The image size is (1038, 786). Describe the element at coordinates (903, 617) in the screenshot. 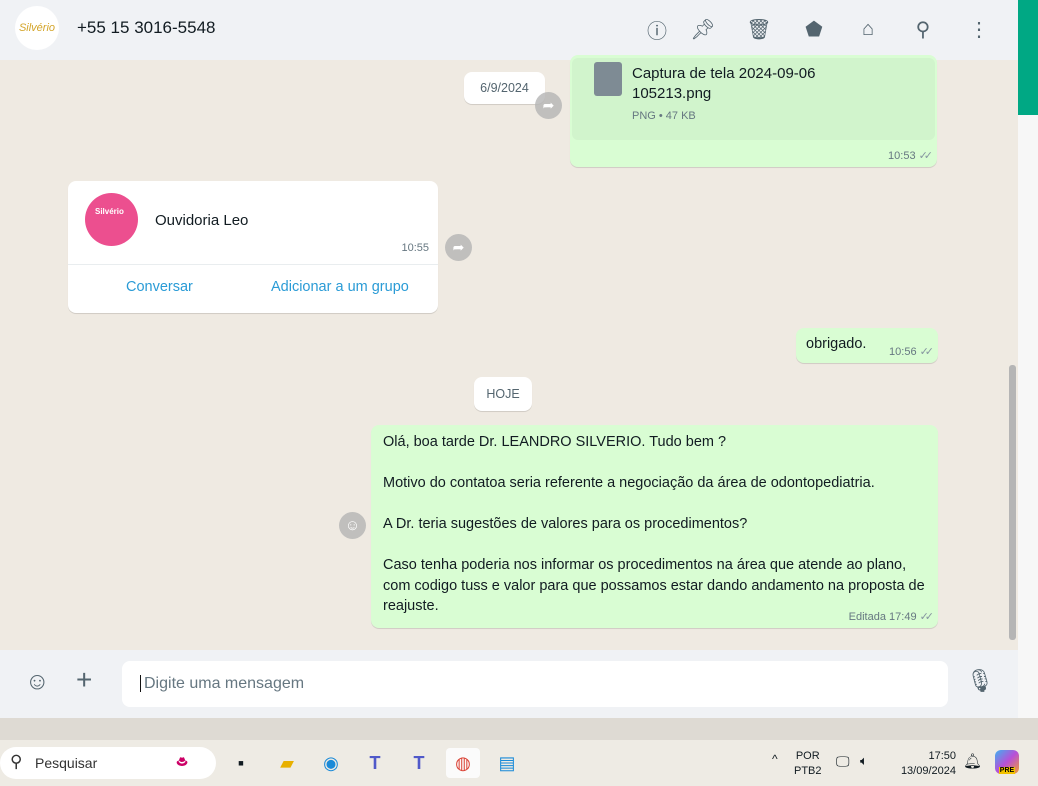

I see `message-time: 17:49` at that location.